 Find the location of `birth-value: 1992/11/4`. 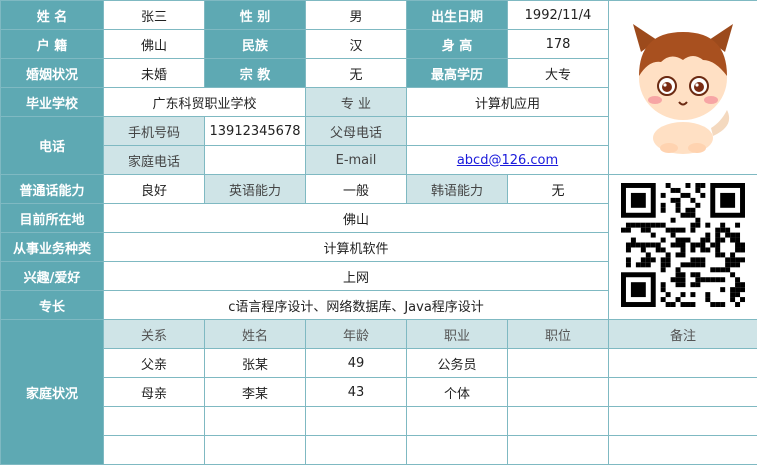

birth-value: 1992/11/4 is located at coordinates (558, 15).